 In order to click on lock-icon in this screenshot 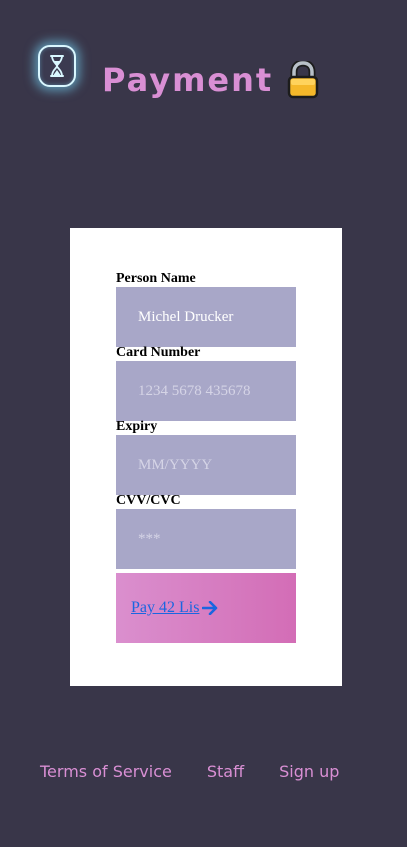, I will do `click(303, 80)`.